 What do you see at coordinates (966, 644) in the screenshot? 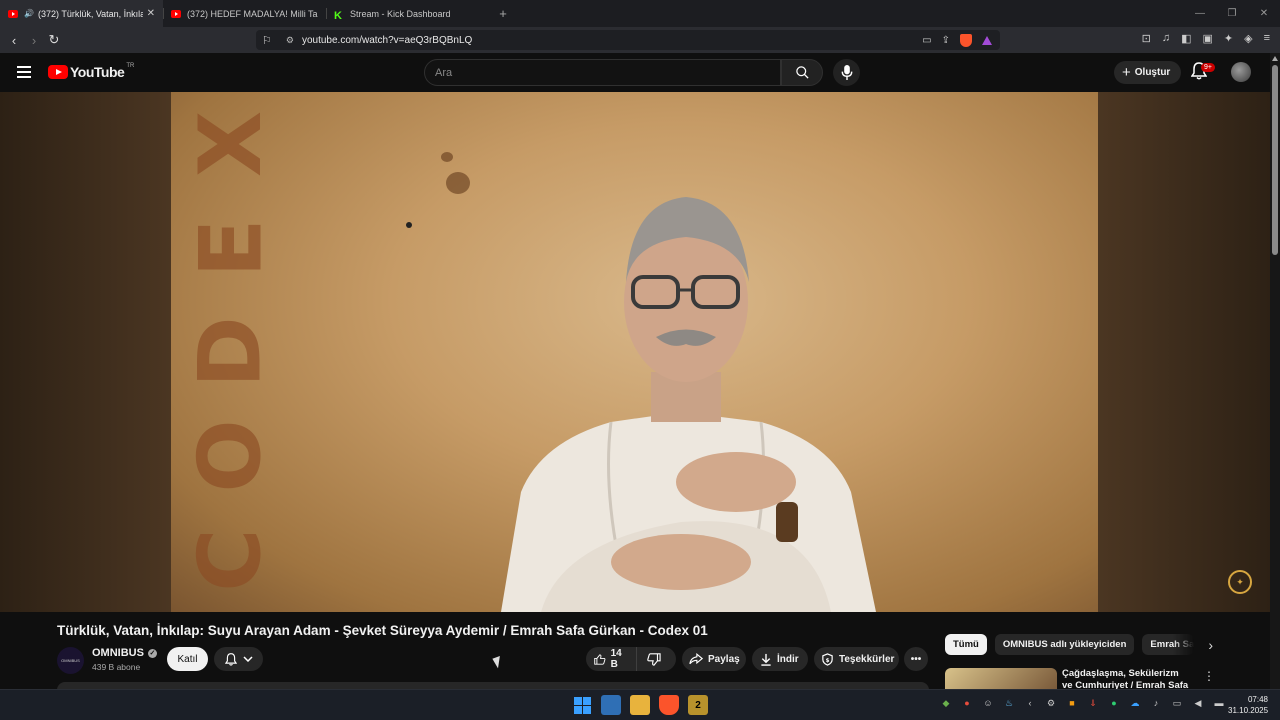
I see `chip-all: Tümü` at bounding box center [966, 644].